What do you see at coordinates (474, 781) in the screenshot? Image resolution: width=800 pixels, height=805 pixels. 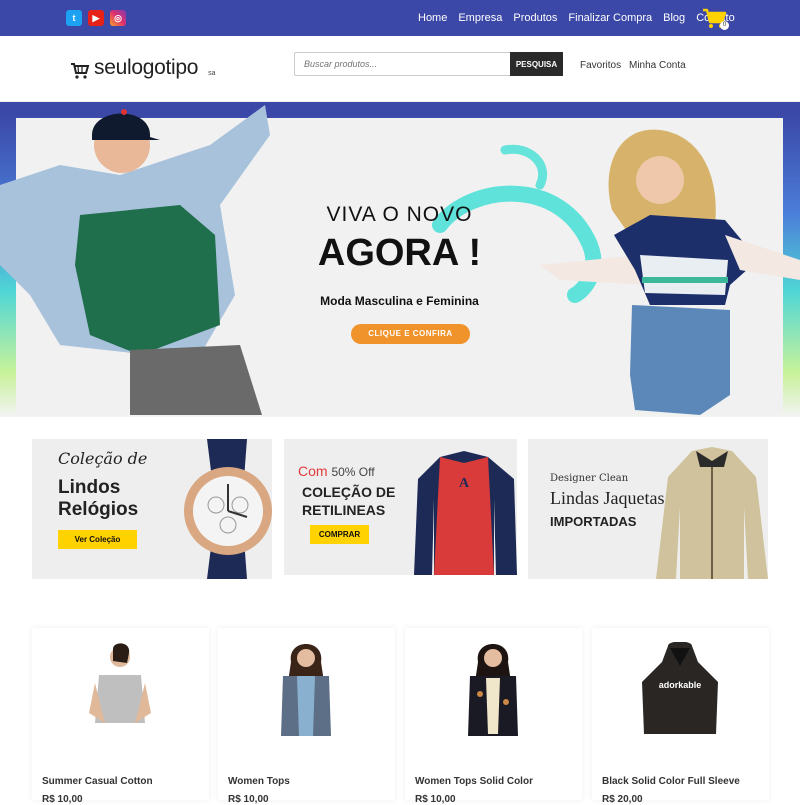 I see `product-name: Women Tops Solid Color` at bounding box center [474, 781].